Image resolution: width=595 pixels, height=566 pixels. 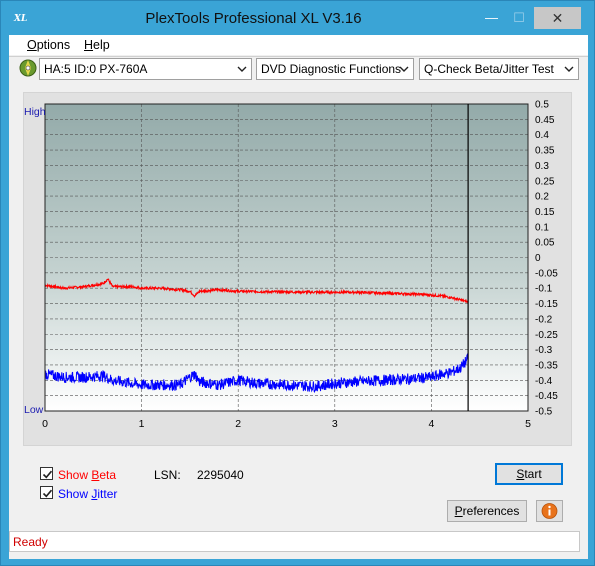 I want to click on maximize-button: ☐, so click(x=519, y=18).